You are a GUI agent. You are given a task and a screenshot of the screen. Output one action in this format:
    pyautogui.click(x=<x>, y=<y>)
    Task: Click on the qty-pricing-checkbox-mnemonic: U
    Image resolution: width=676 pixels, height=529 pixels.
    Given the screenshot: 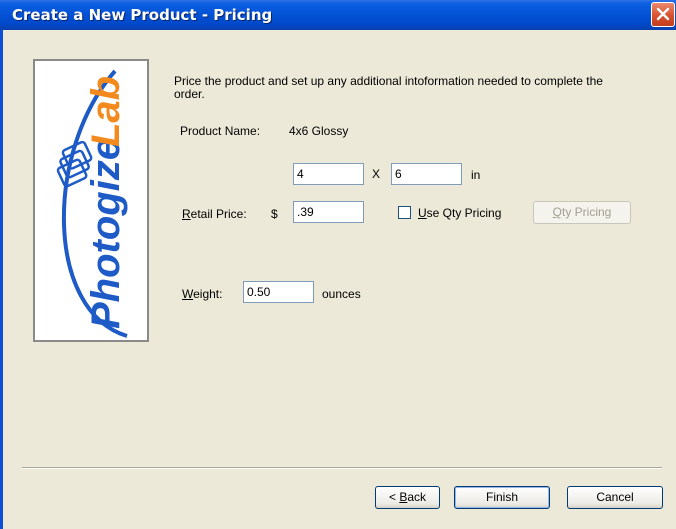 What is the action you would take?
    pyautogui.click(x=422, y=213)
    